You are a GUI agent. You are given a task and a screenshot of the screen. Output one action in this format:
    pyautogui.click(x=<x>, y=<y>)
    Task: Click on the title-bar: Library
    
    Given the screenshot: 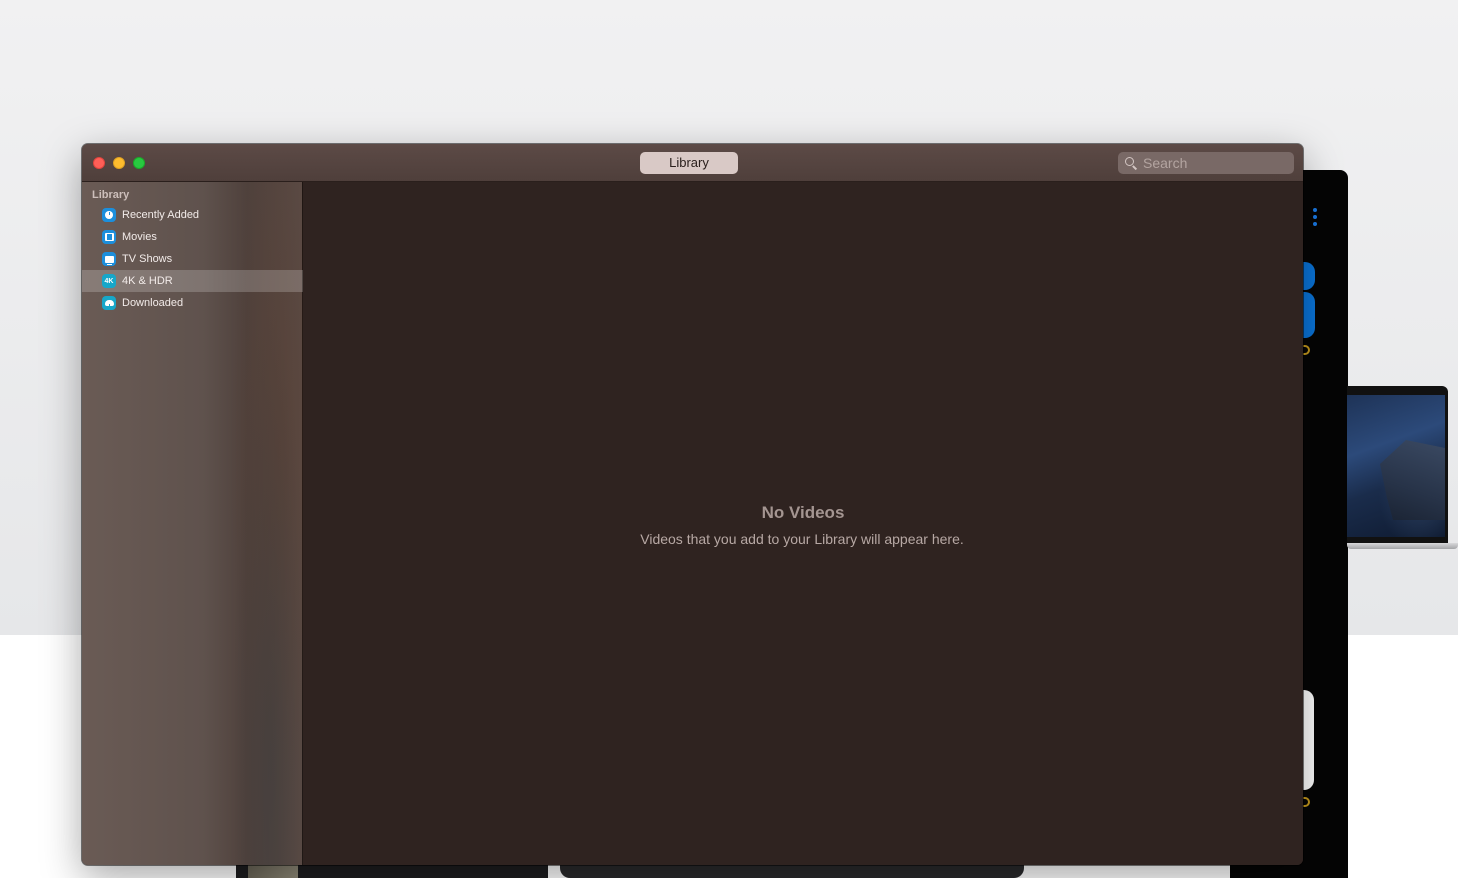 What is the action you would take?
    pyautogui.click(x=692, y=163)
    